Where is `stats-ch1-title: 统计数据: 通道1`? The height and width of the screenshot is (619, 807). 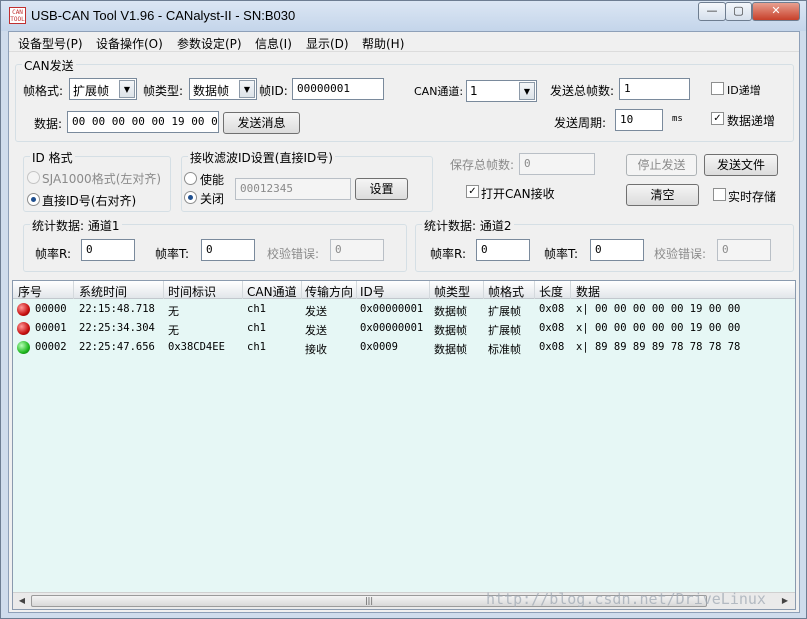 stats-ch1-title: 统计数据: 通道1 is located at coordinates (76, 225).